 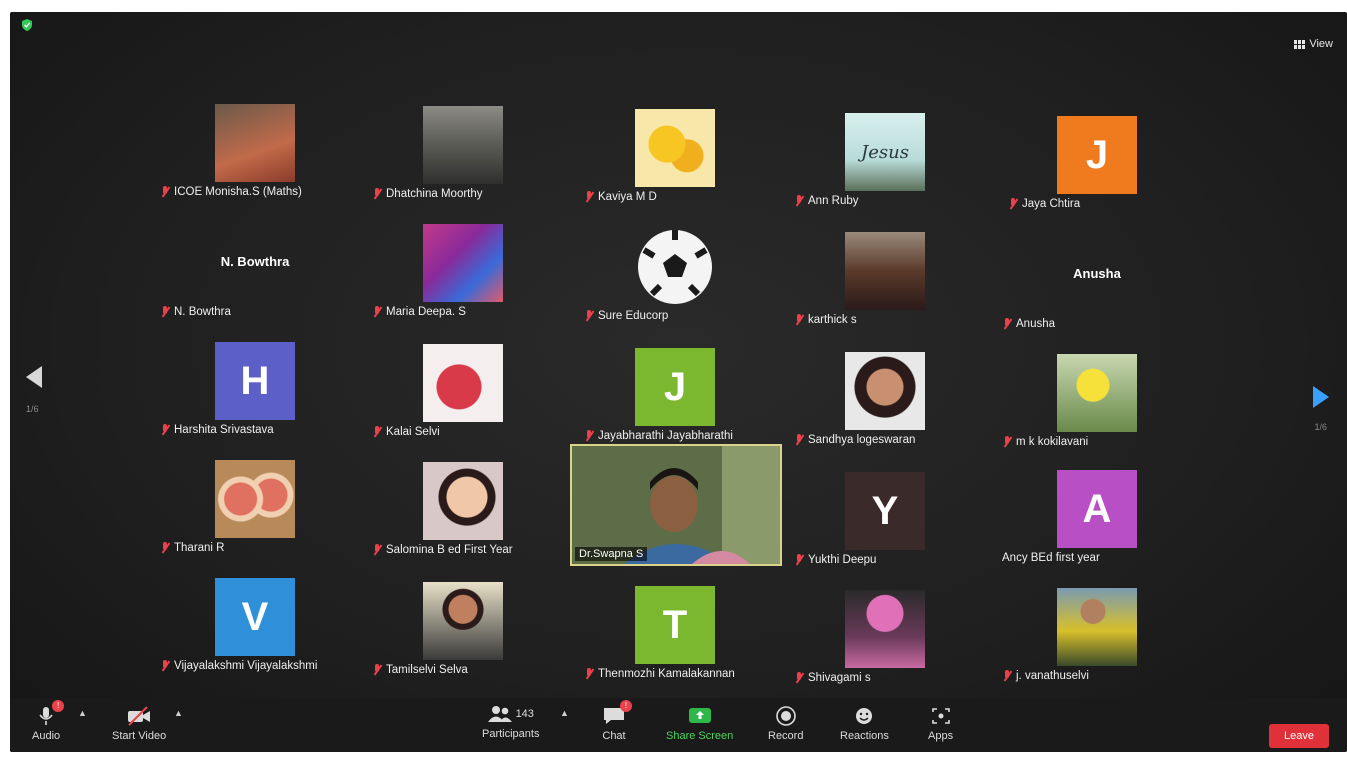 What do you see at coordinates (564, 713) in the screenshot?
I see `participants-options-chevron-icon: ▲` at bounding box center [564, 713].